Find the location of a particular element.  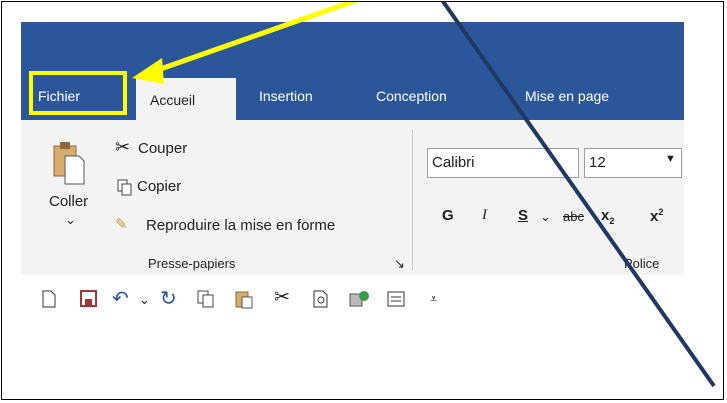

yellow-arrow-line is located at coordinates (254, 38).